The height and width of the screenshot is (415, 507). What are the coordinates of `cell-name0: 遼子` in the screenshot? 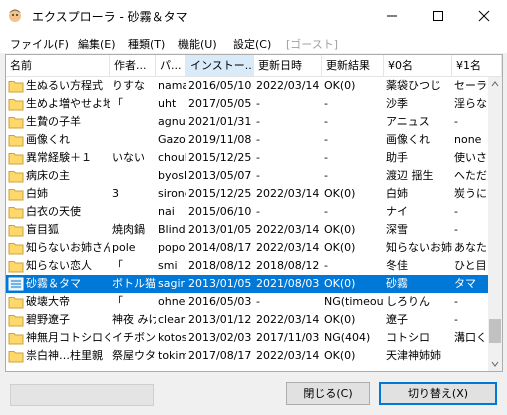 It's located at (397, 319).